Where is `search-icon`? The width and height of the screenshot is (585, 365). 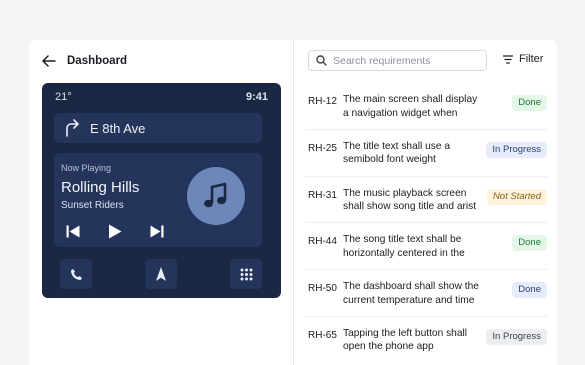
search-icon is located at coordinates (321, 60).